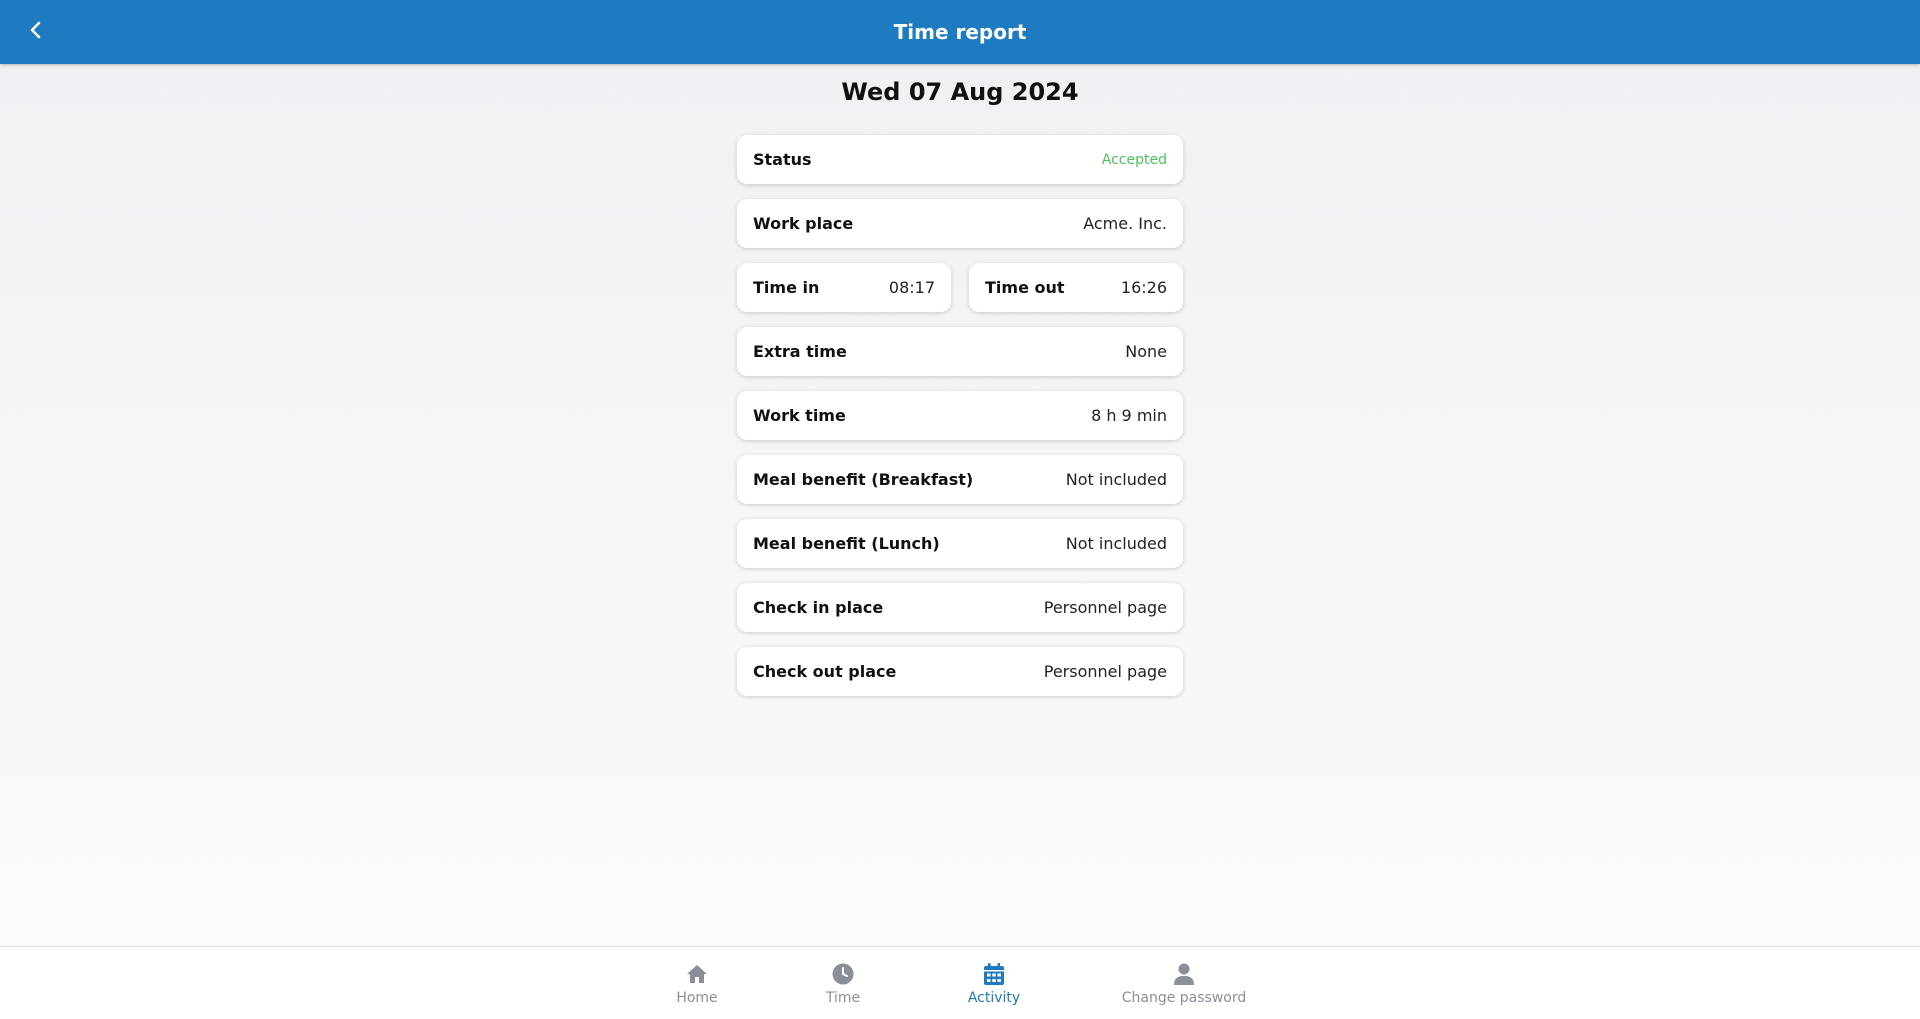 Image resolution: width=1920 pixels, height=1019 pixels. I want to click on extra-time-card: Extra time None, so click(960, 351).